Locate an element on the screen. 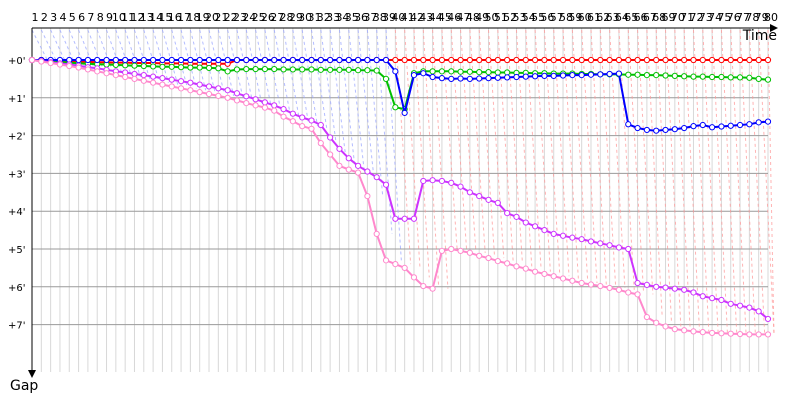  y-tick-label: +4' is located at coordinates (17, 212).